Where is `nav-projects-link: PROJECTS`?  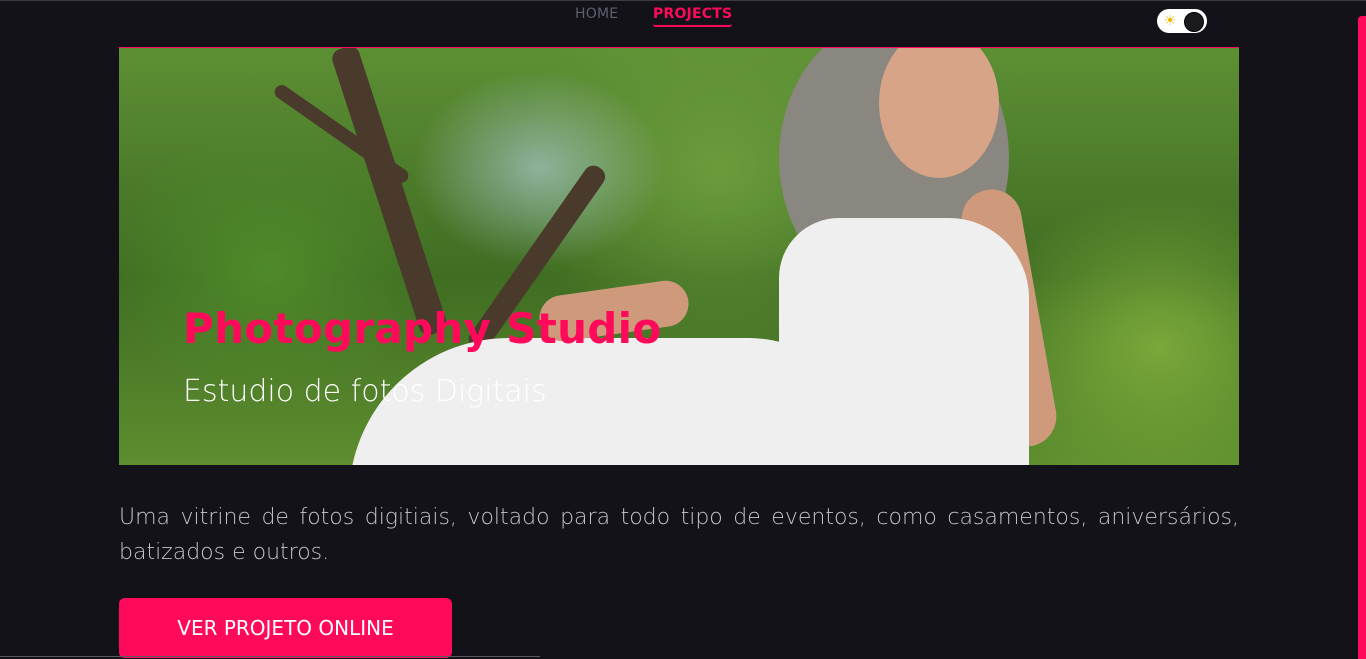
nav-projects-link: PROJECTS is located at coordinates (693, 16).